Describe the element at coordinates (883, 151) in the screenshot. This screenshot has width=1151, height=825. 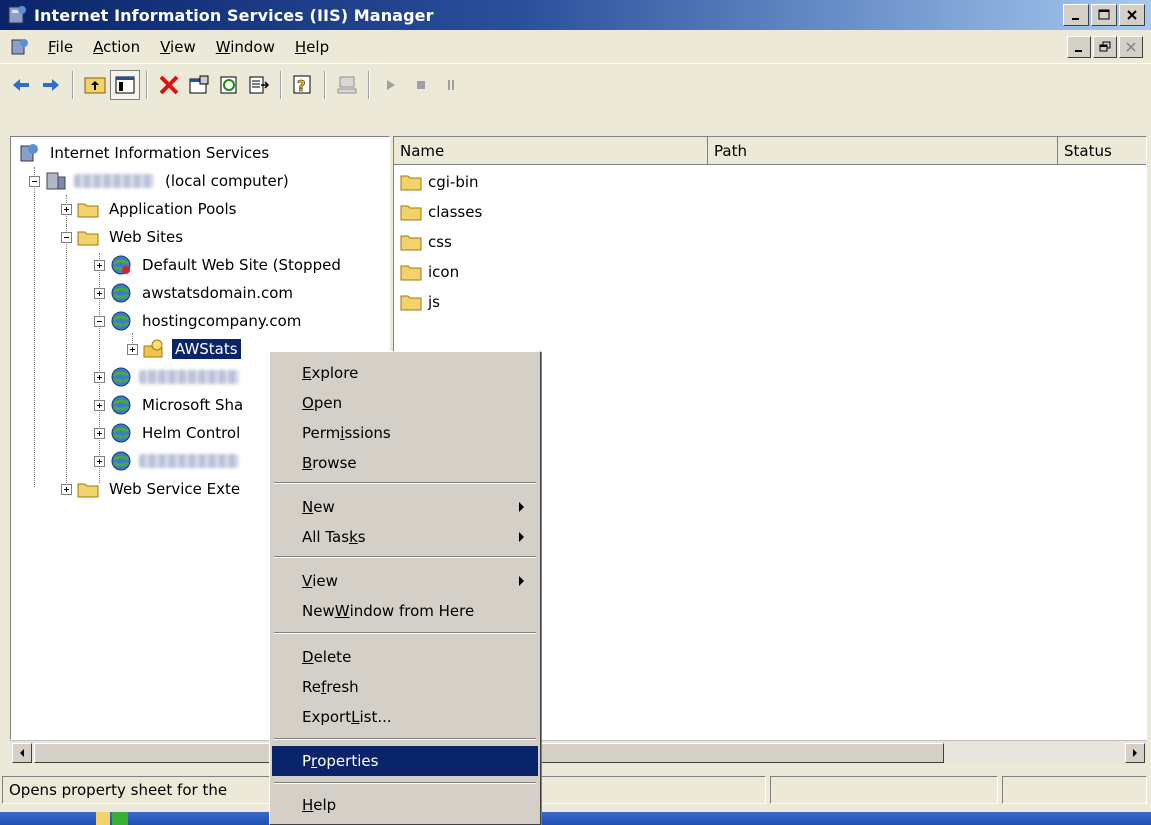
I see `column-header-path: Path` at that location.